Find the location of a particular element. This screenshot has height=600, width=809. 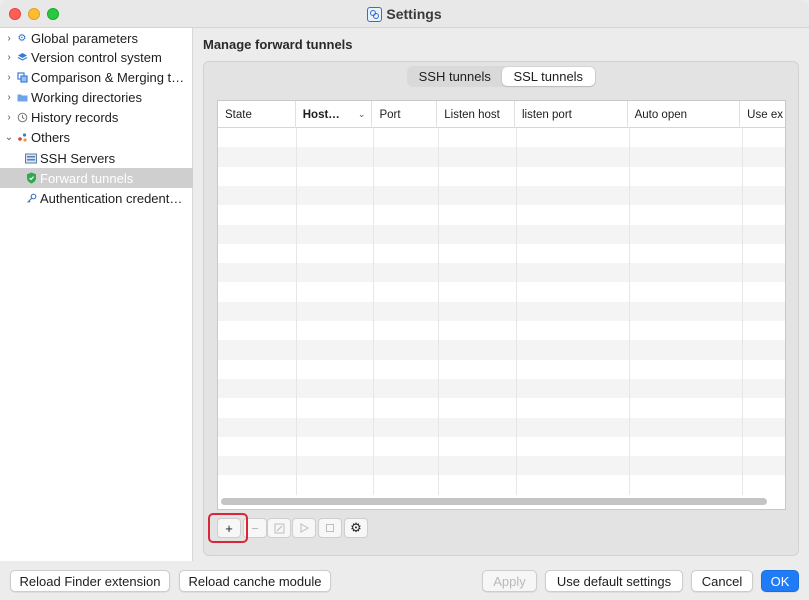

sidebar-item-history-records: › History records is located at coordinates (96, 117).